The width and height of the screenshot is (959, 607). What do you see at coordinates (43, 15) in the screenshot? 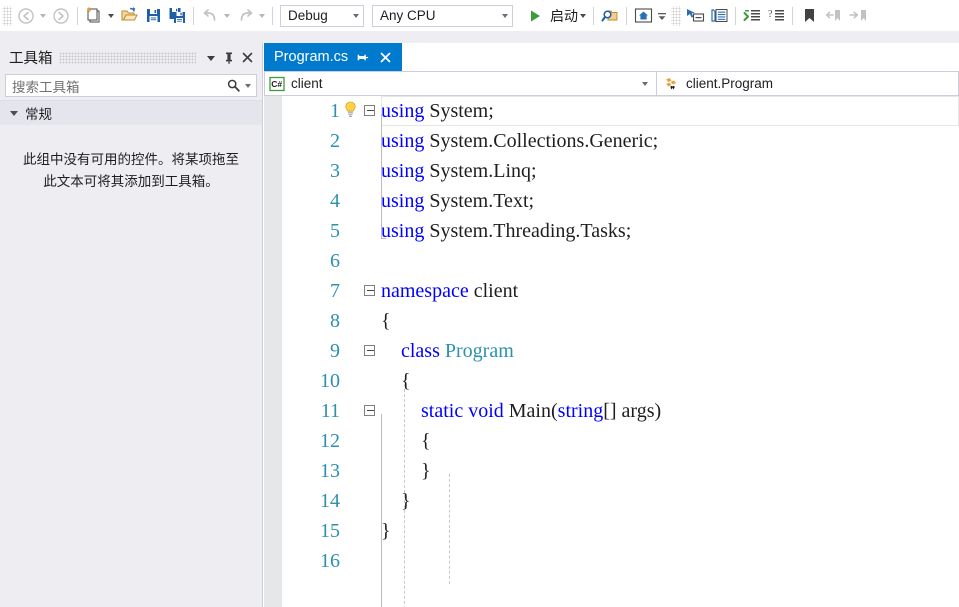
I see `navigate-back-dropdown-caret` at bounding box center [43, 15].